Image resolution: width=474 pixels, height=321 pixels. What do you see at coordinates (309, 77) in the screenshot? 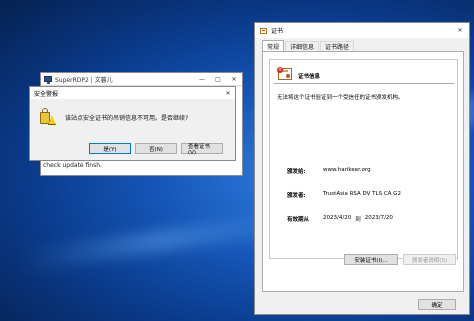
I see `certificate-info-title: 证书信息` at bounding box center [309, 77].